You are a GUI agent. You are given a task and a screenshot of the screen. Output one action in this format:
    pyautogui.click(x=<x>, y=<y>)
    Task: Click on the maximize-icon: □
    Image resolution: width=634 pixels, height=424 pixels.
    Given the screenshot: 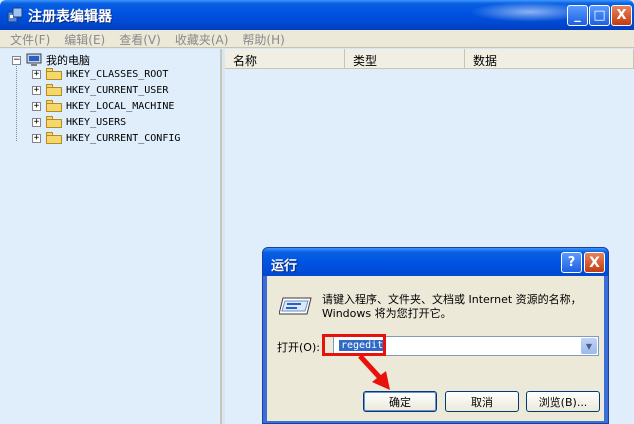 What is the action you would take?
    pyautogui.click(x=599, y=15)
    